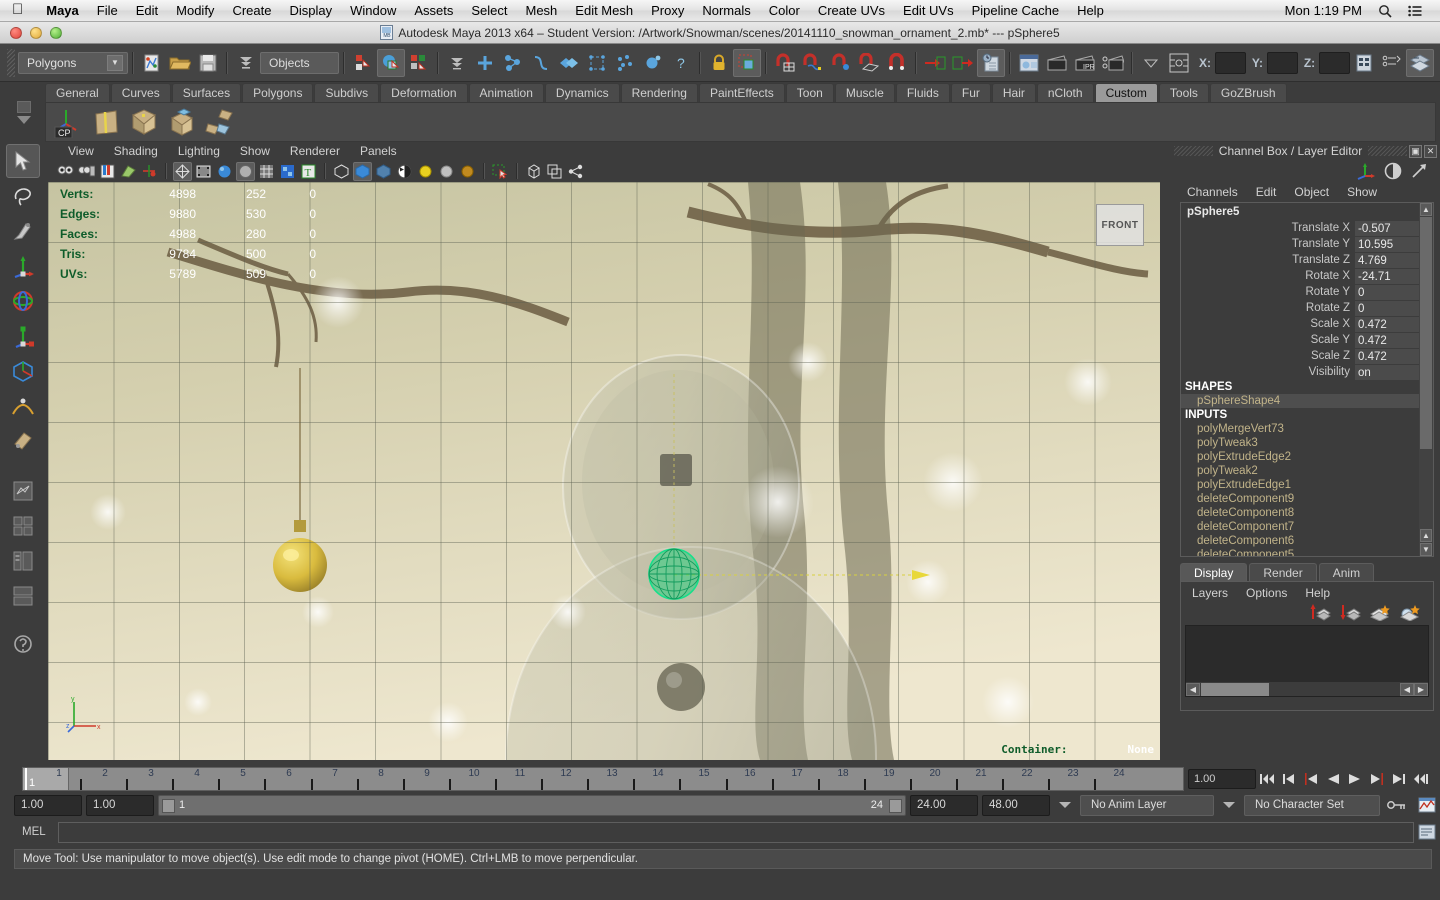 Image resolution: width=1440 pixels, height=900 pixels. I want to click on coord-field-x, so click(1230, 62).